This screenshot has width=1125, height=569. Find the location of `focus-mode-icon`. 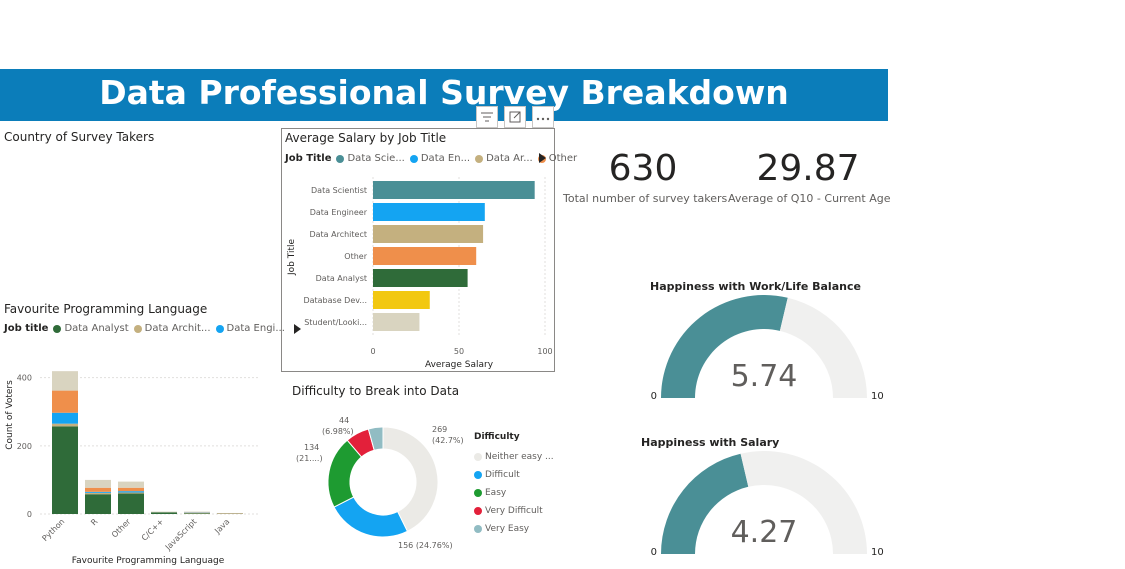

focus-mode-icon is located at coordinates (515, 117).